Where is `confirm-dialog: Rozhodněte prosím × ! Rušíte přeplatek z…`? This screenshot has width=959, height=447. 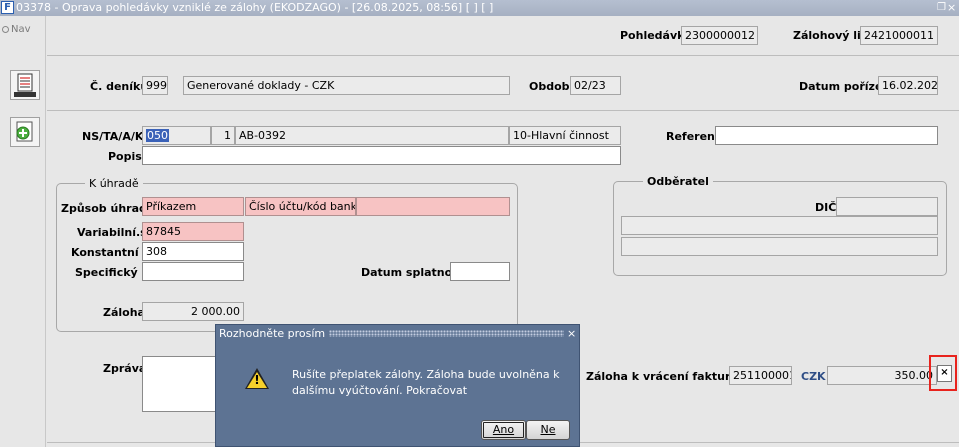 confirm-dialog: Rozhodněte prosím × ! Rušíte přeplatek z… is located at coordinates (397, 385).